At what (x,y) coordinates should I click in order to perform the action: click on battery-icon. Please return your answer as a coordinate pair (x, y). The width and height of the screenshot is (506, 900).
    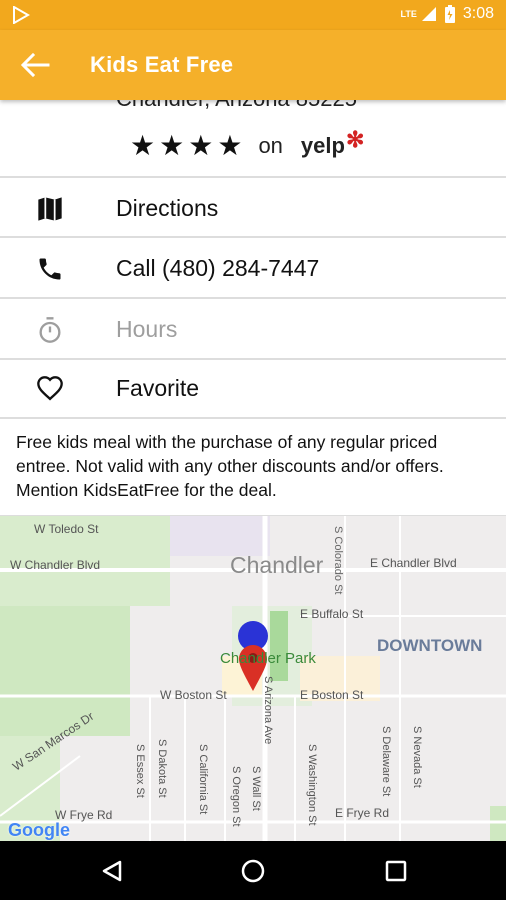
    Looking at the image, I should click on (449, 14).